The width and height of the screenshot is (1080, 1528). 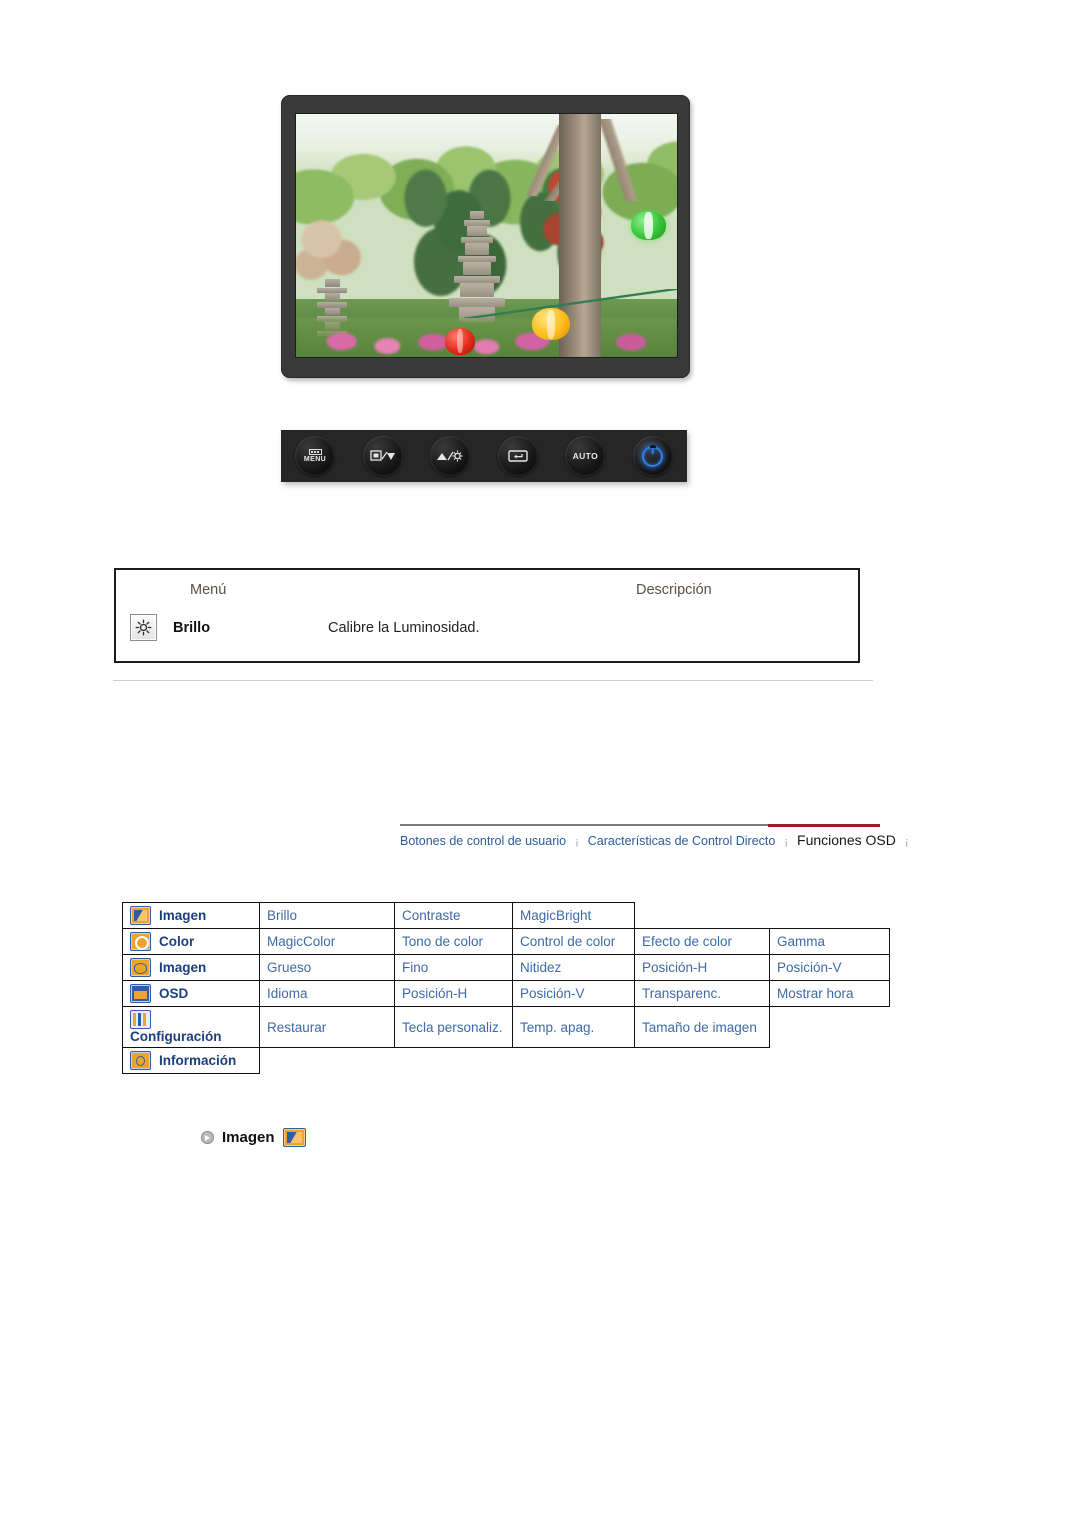 I want to click on menu-description: Calibre la Luminosidad., so click(x=404, y=627).